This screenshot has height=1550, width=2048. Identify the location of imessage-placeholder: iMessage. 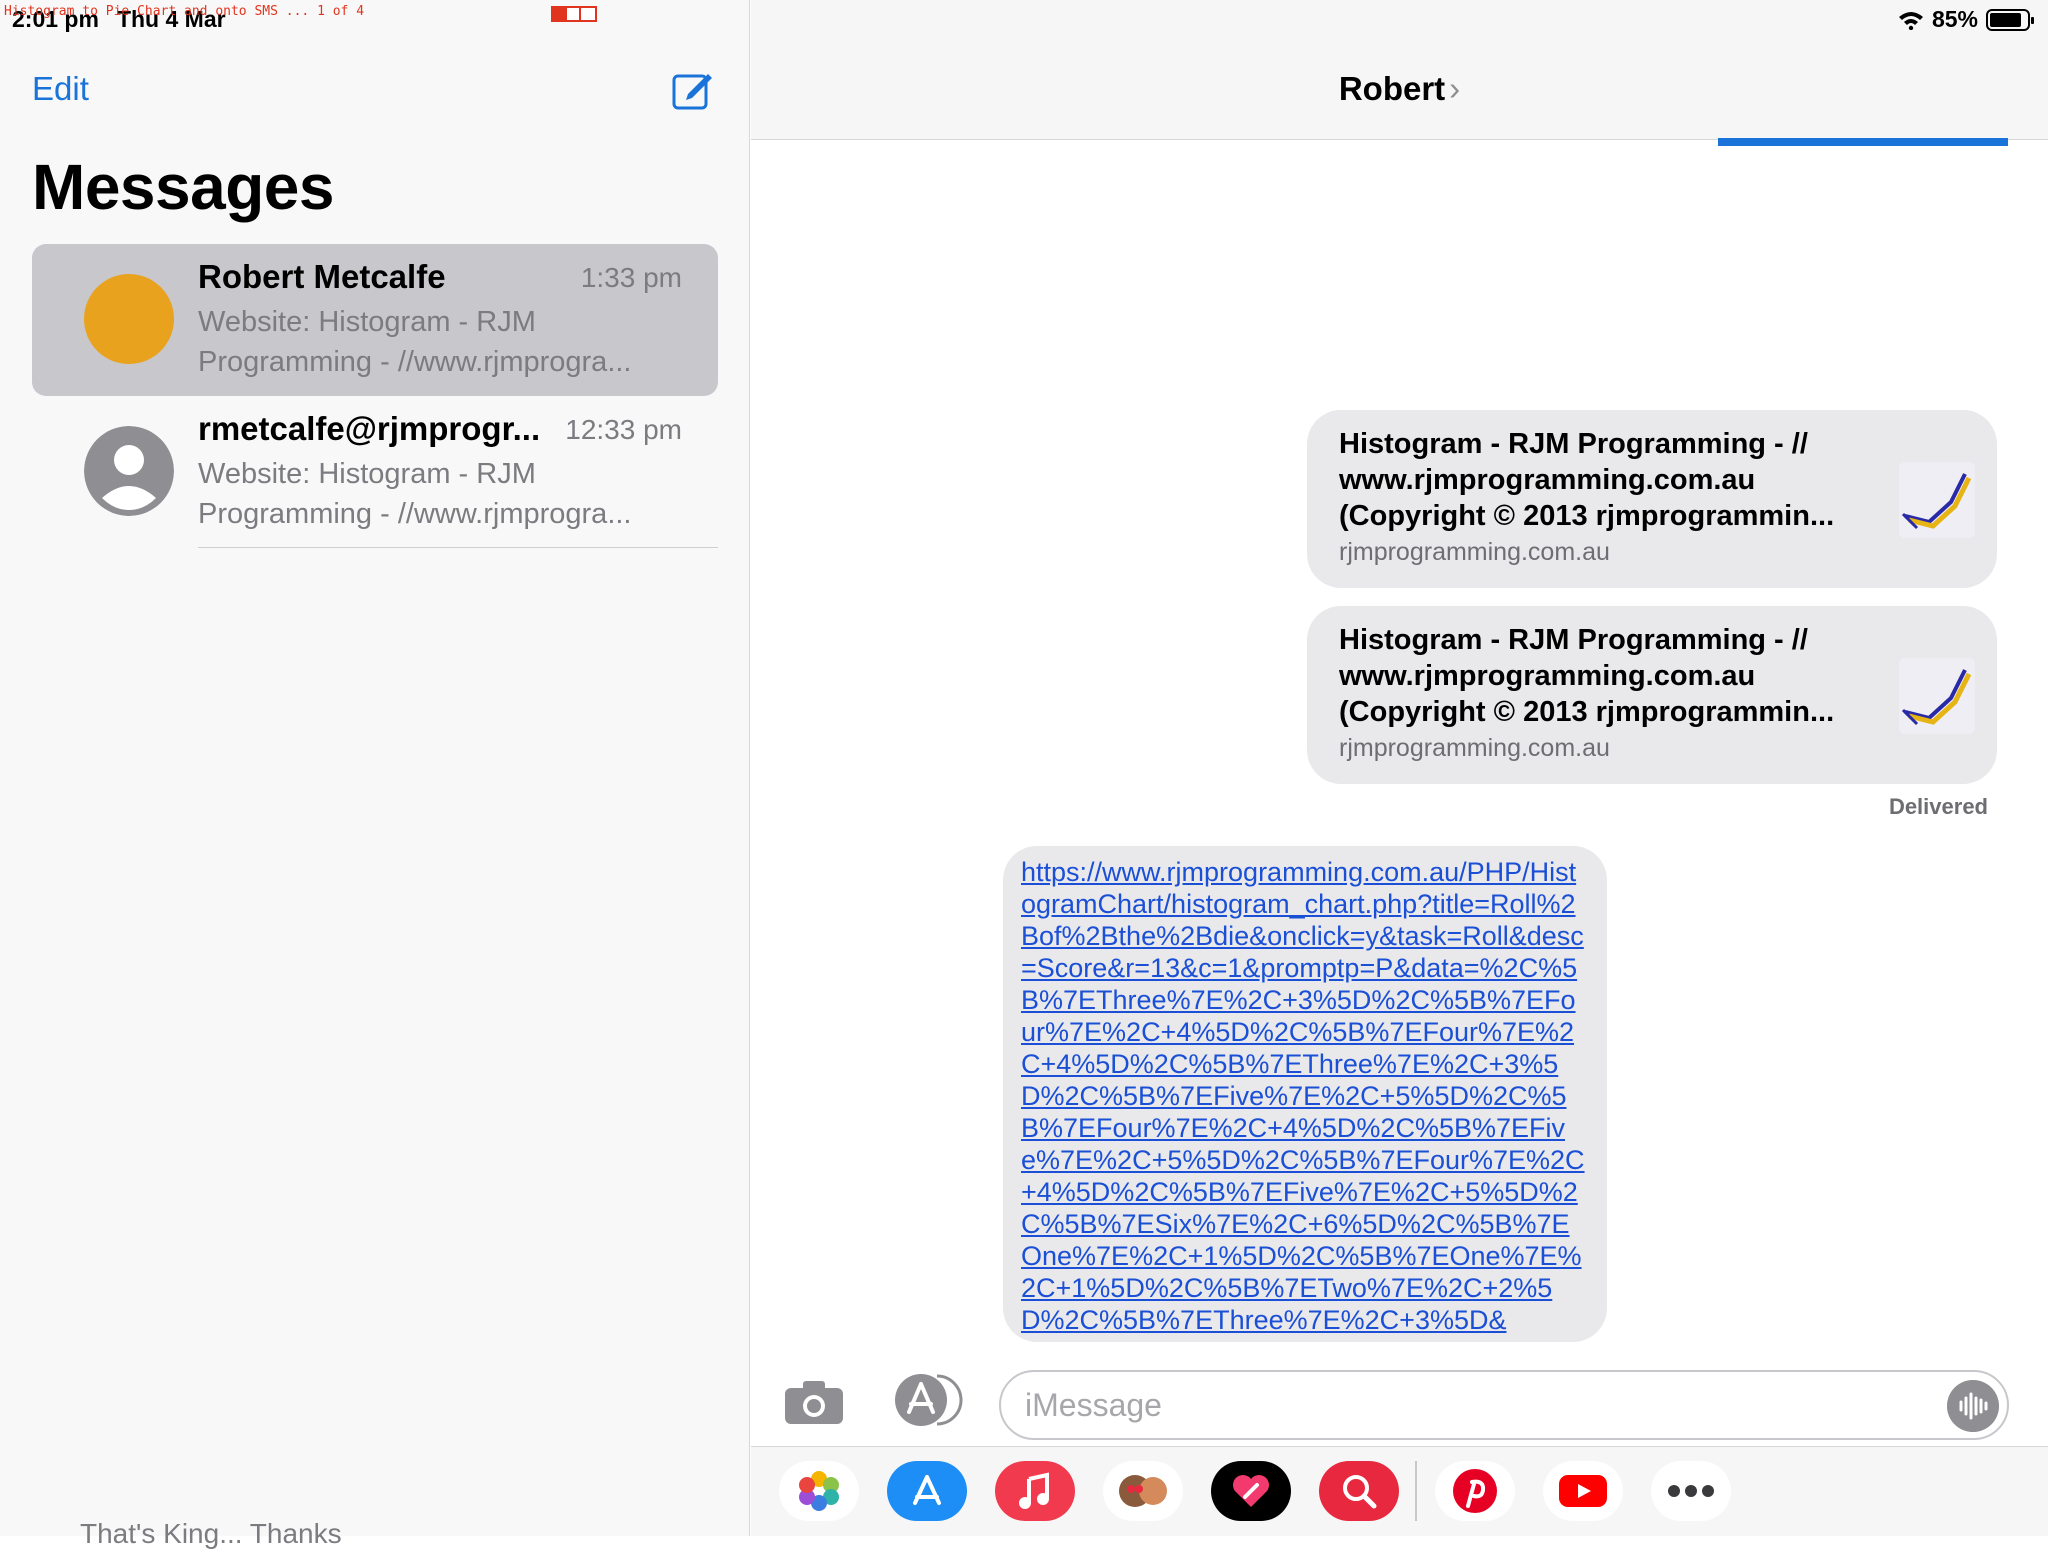
(1093, 1404).